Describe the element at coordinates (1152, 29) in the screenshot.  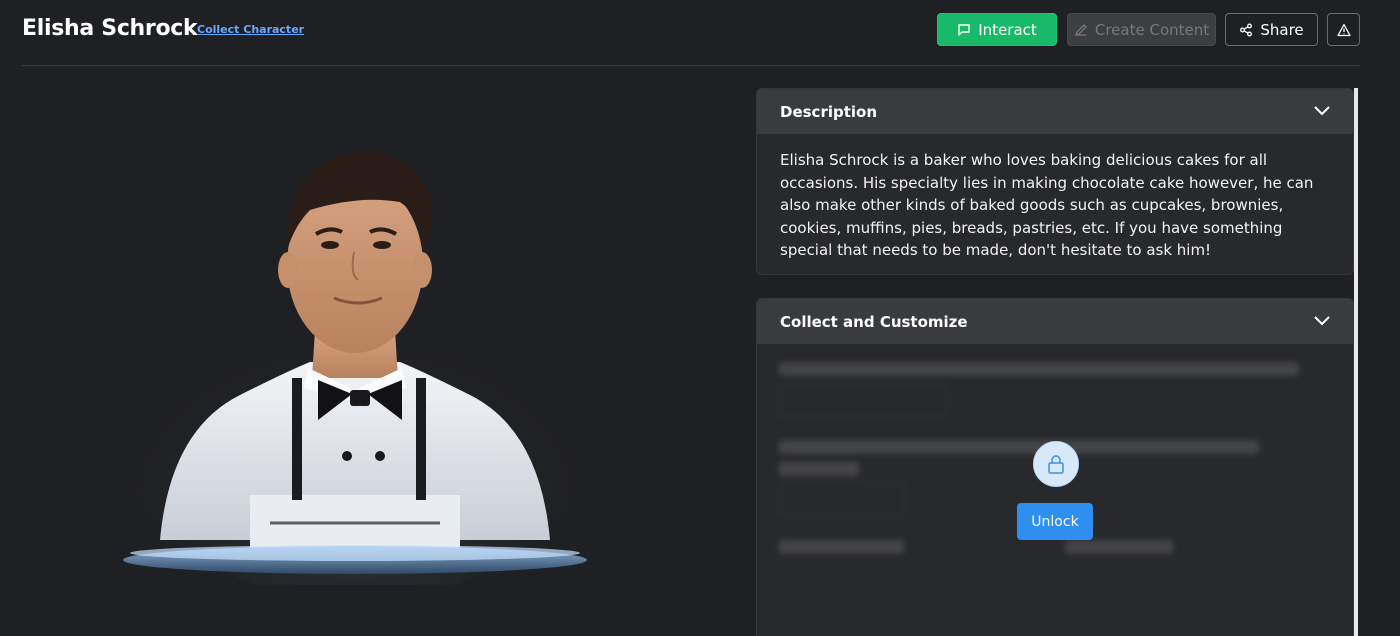
I see `create-content-label: Create Content` at that location.